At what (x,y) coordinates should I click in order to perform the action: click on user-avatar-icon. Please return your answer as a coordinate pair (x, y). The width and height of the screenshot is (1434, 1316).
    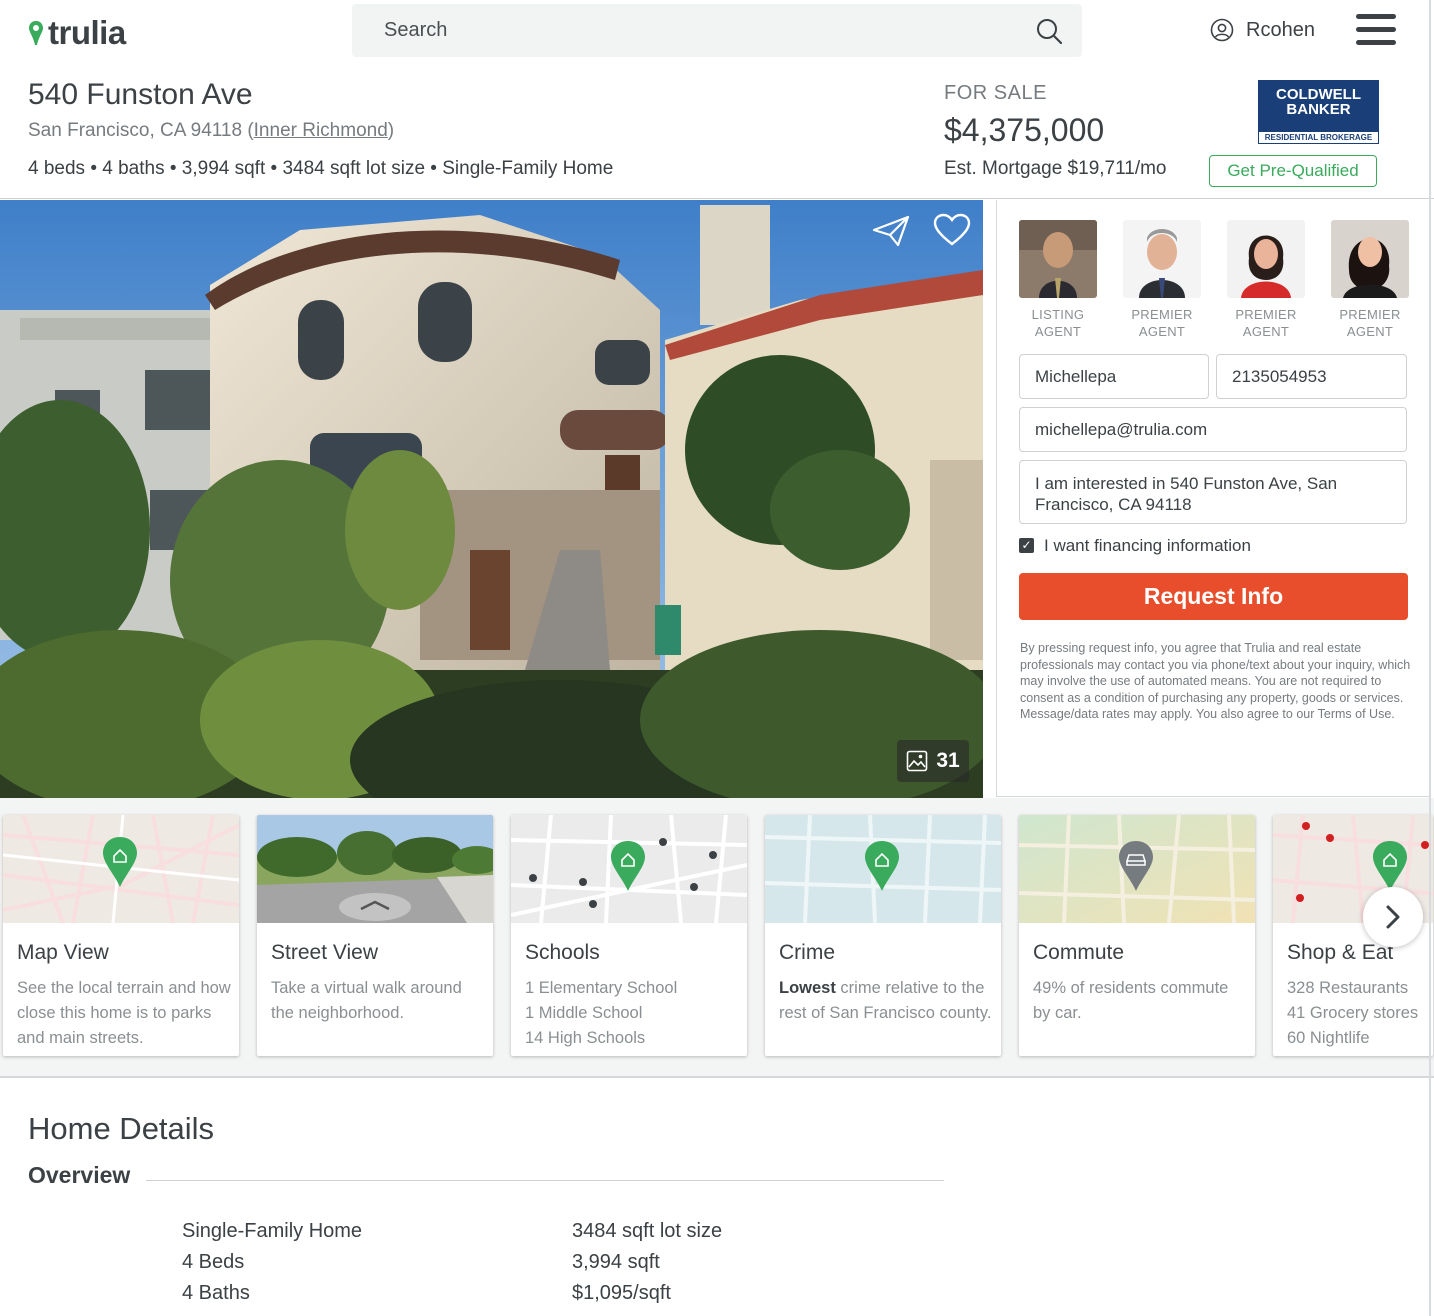
    Looking at the image, I should click on (1222, 30).